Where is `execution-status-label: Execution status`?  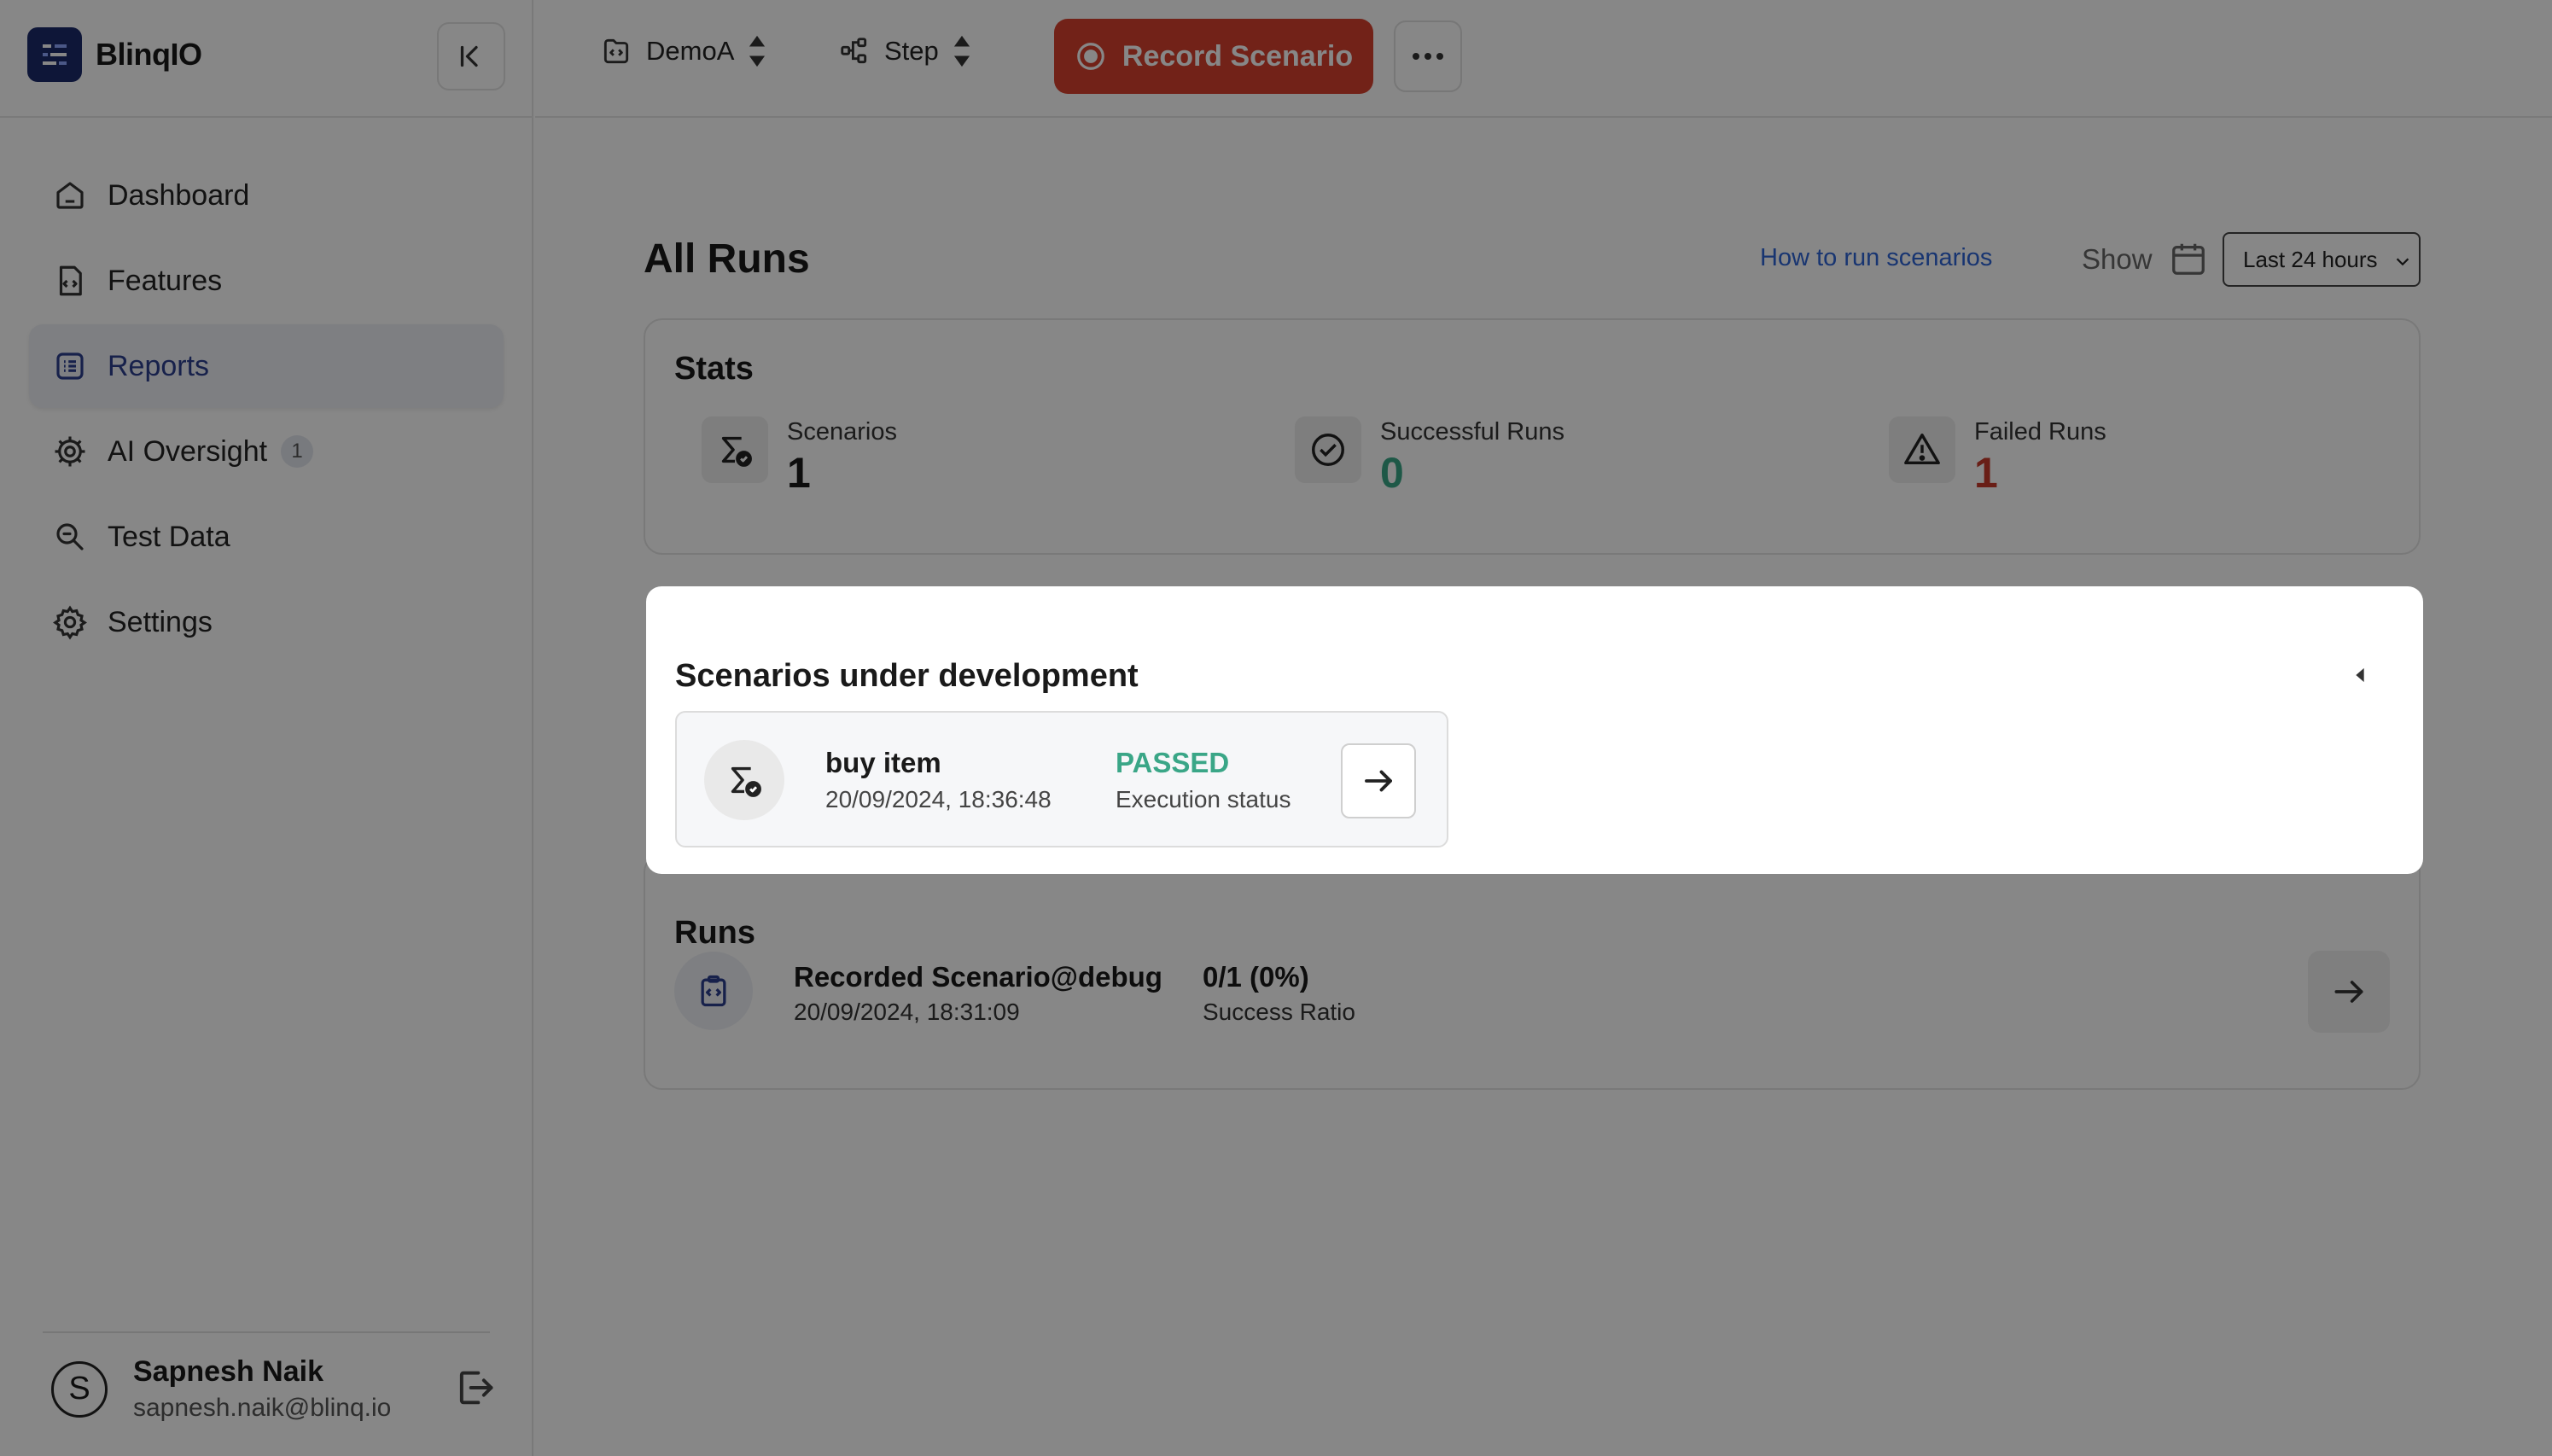 execution-status-label: Execution status is located at coordinates (1203, 799).